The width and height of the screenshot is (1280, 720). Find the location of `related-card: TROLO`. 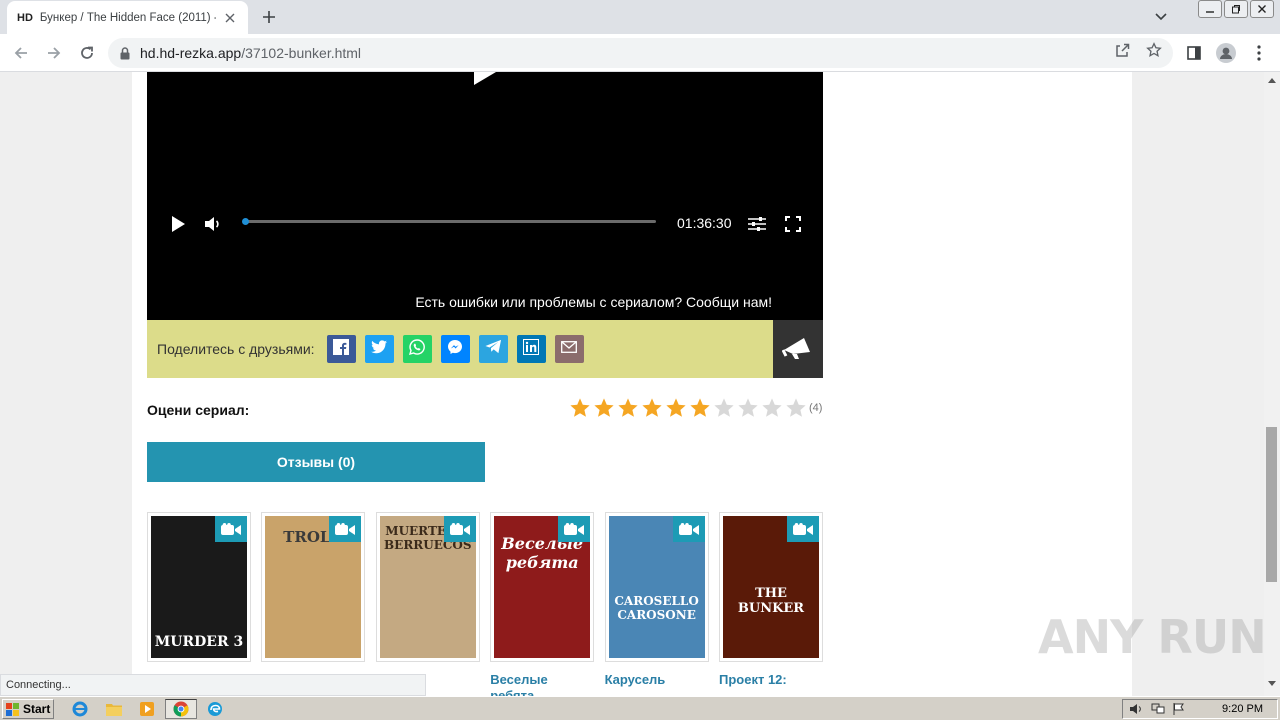

related-card: TROLO is located at coordinates (313, 592).